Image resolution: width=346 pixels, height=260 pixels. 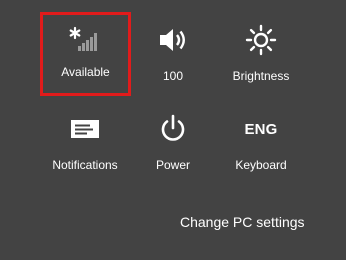 I want to click on keyboard-label: Keyboard, so click(x=261, y=165).